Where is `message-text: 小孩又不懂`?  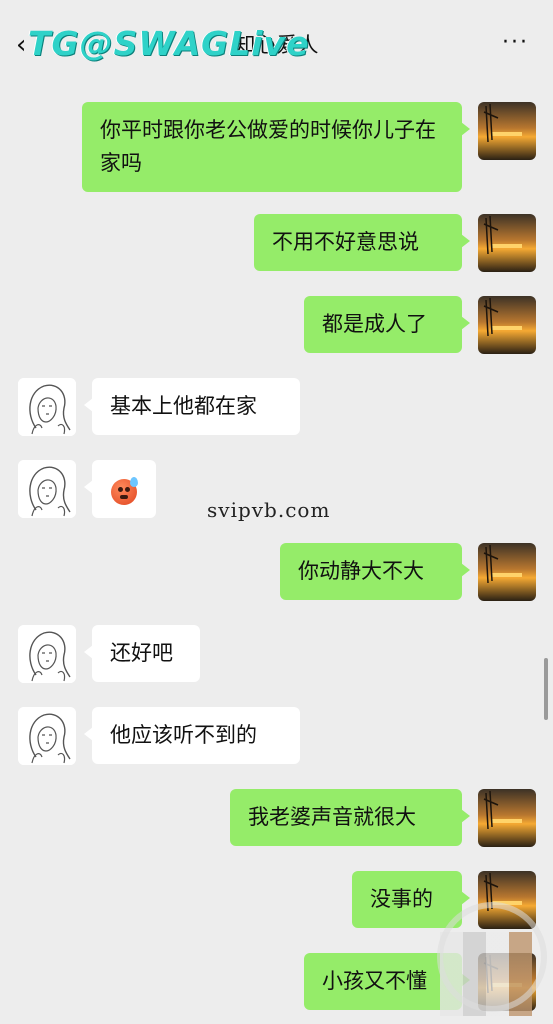 message-text: 小孩又不懂 is located at coordinates (374, 981).